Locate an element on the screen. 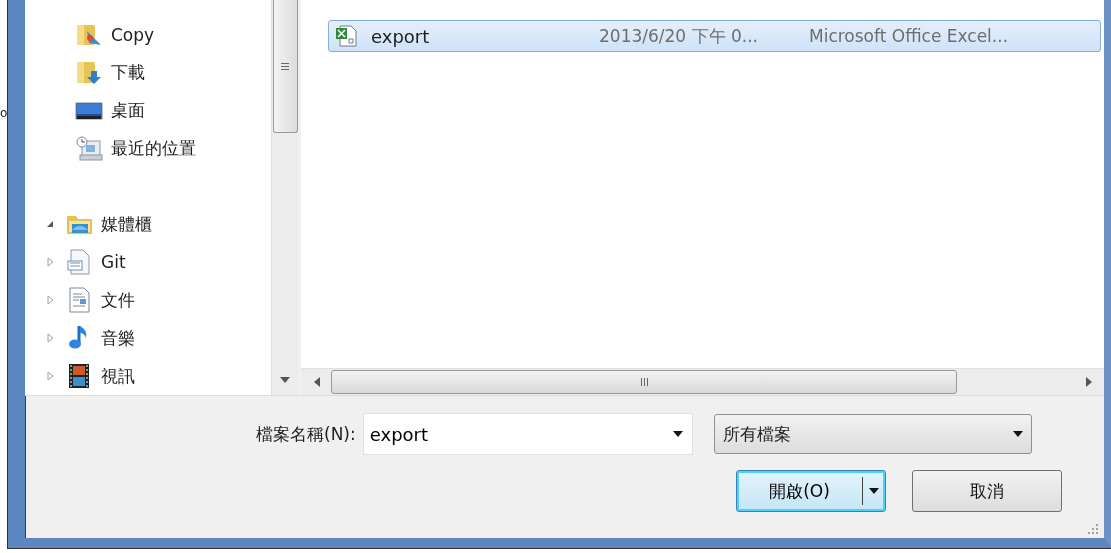 This screenshot has height=553, width=1111. spreadsheet-file-icon is located at coordinates (346, 36).